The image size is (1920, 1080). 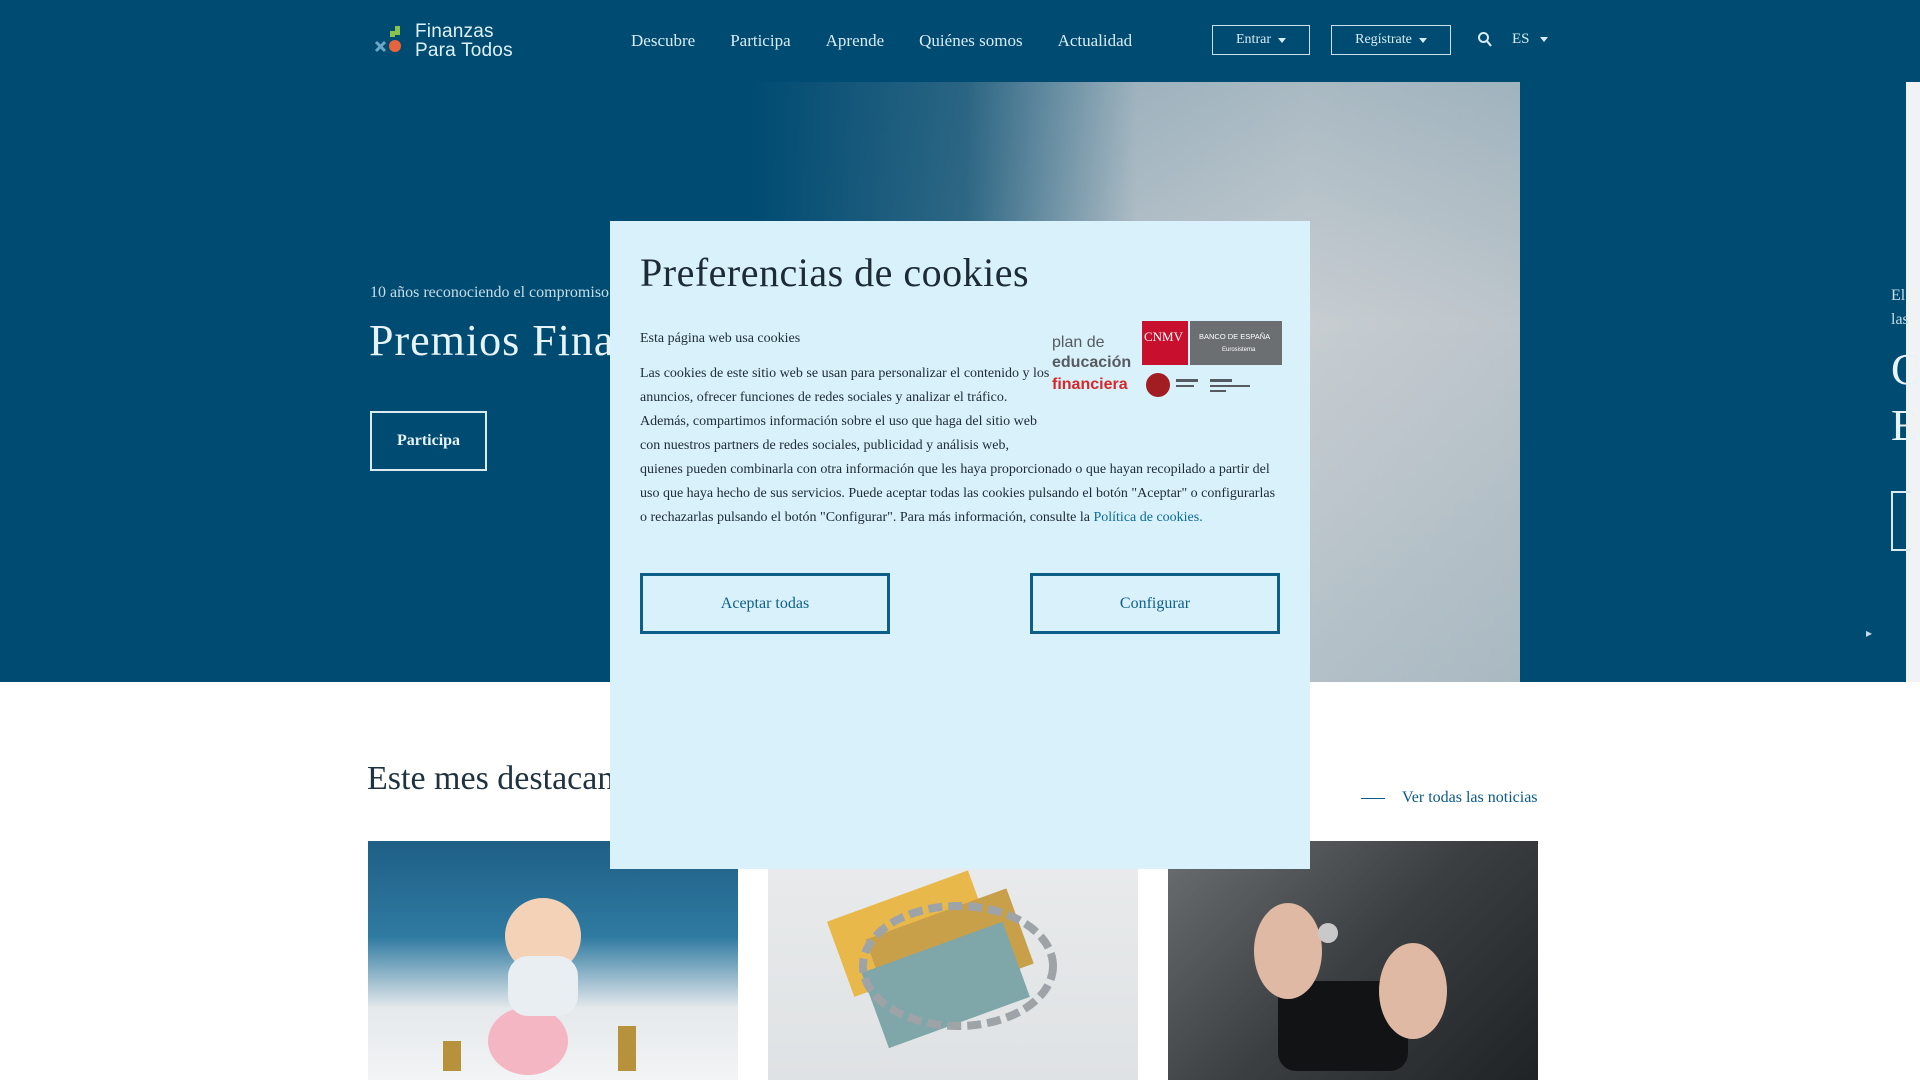 What do you see at coordinates (1234, 336) in the screenshot?
I see `logo-bde-line1: BANCO DE ESPAÑA` at bounding box center [1234, 336].